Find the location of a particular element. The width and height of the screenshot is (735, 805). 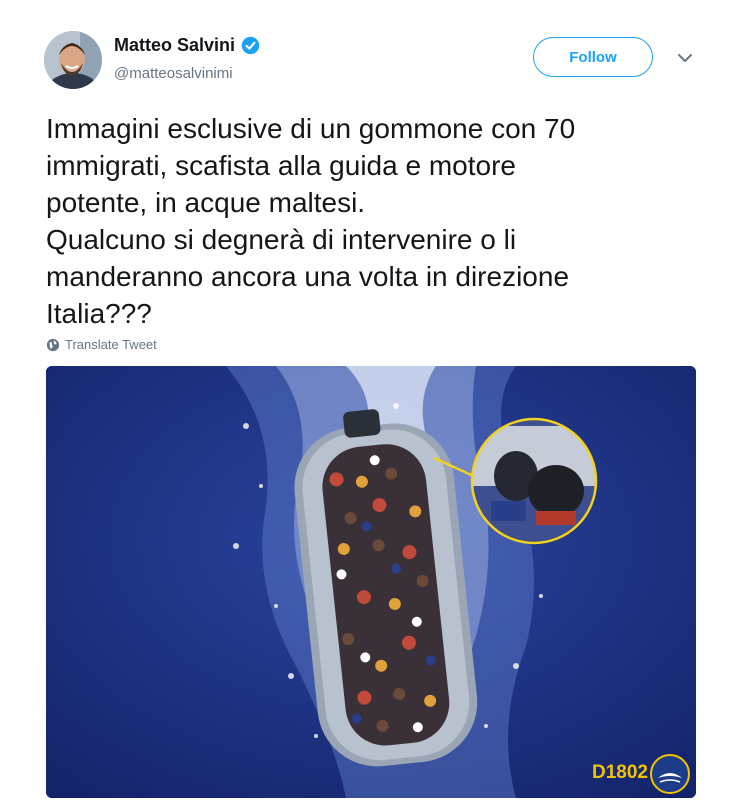

translate-tweet-link: Translate Tweet is located at coordinates (101, 344).